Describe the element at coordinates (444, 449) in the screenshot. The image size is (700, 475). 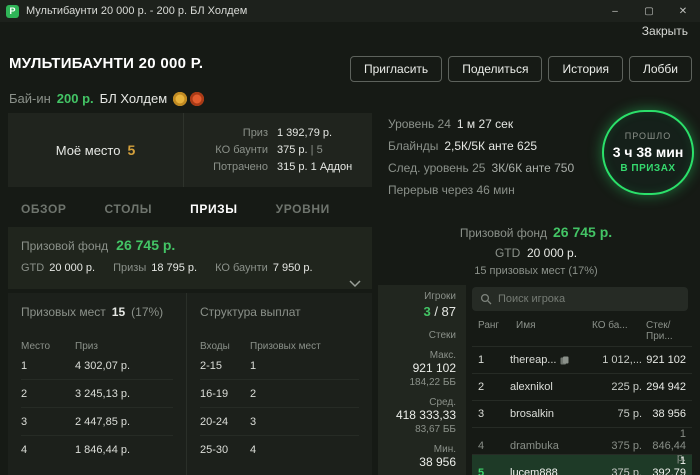
I see `stat-min-label: Мин.` at that location.